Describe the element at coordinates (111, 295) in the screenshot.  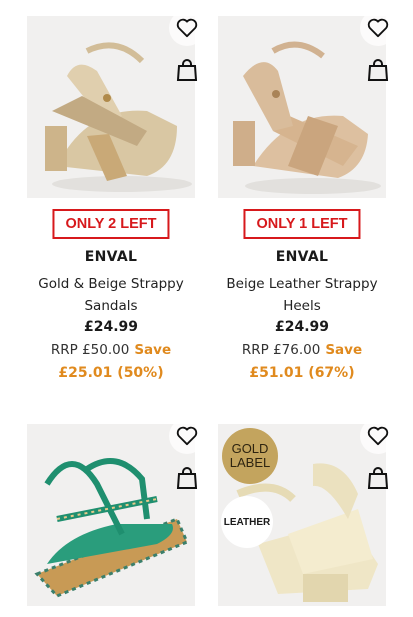
I see `product-name: Gold & Beige Strappy Sandals` at that location.